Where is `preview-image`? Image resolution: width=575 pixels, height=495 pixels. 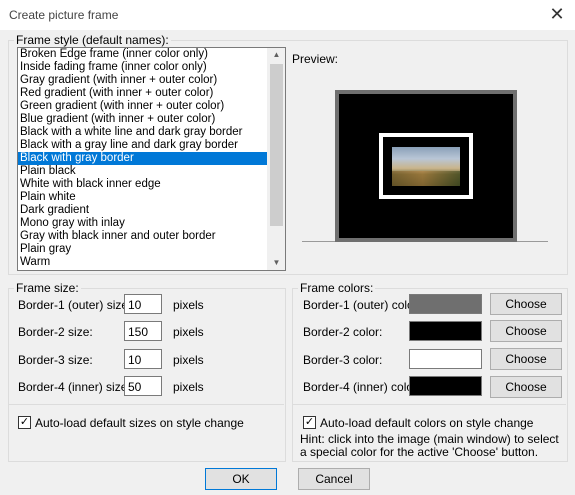
preview-image is located at coordinates (426, 166).